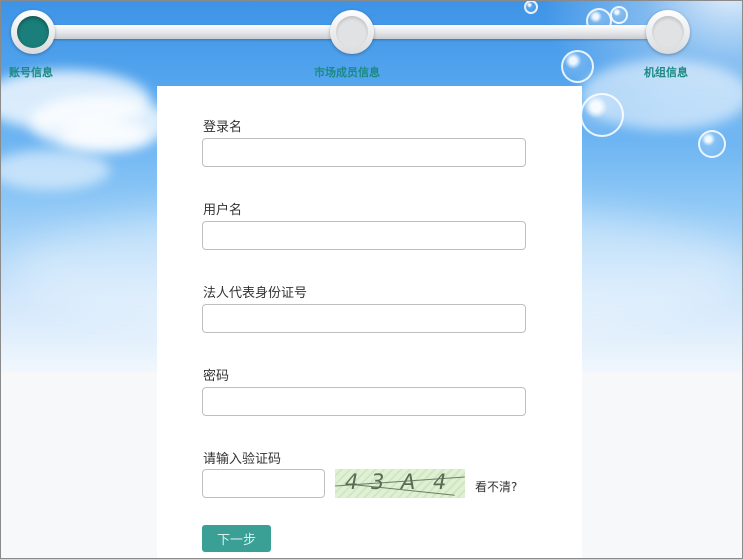 The width and height of the screenshot is (743, 559). I want to click on step-3-label: 机组信息, so click(666, 72).